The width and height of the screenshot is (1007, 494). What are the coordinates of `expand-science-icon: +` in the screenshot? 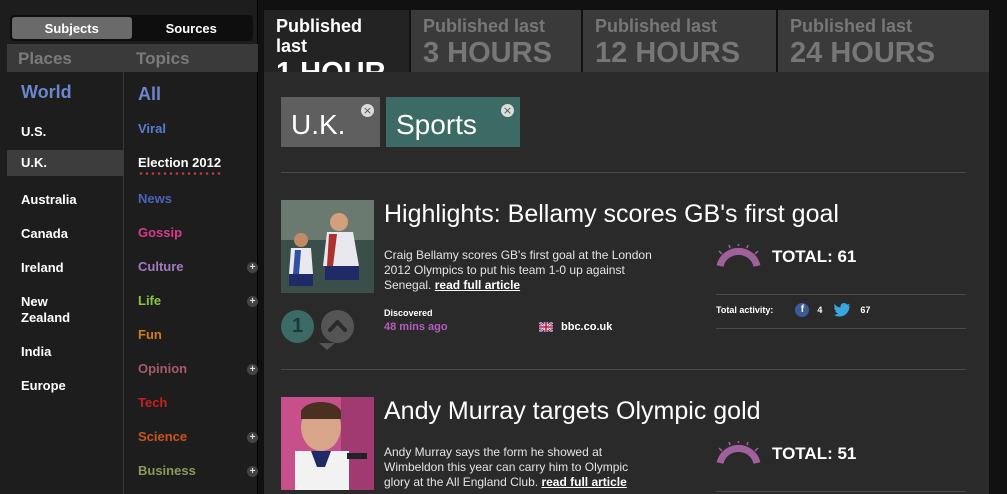 It's located at (252, 437).